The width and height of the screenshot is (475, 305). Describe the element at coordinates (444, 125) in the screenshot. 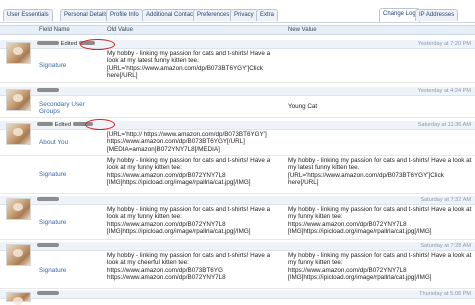

I see `entry-timestamp: Saturday at 11:36 AM` at that location.